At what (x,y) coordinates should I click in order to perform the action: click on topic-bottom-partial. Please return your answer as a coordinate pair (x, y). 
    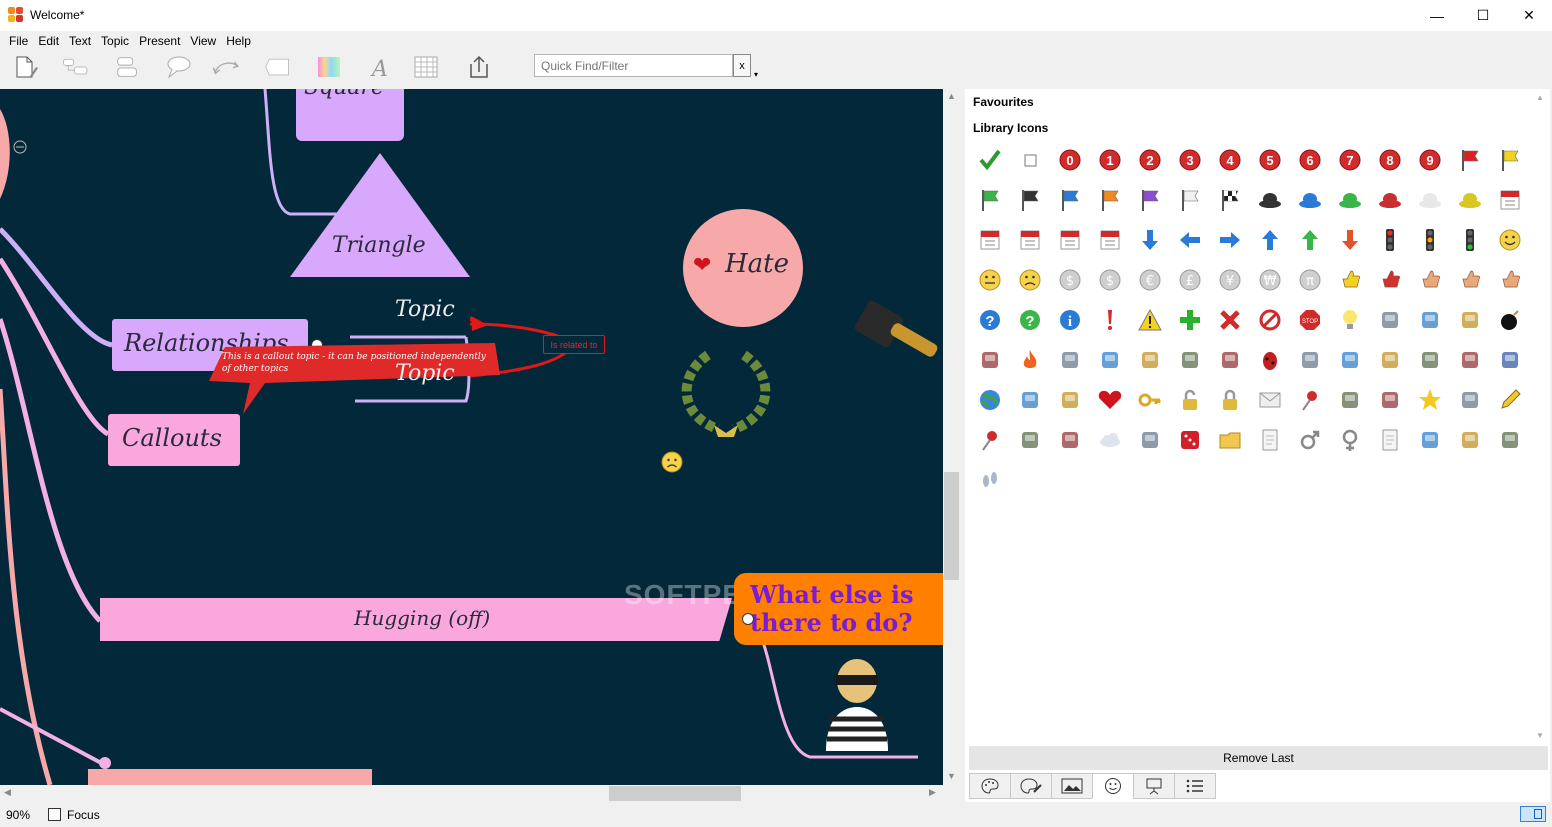
    Looking at the image, I should click on (230, 777).